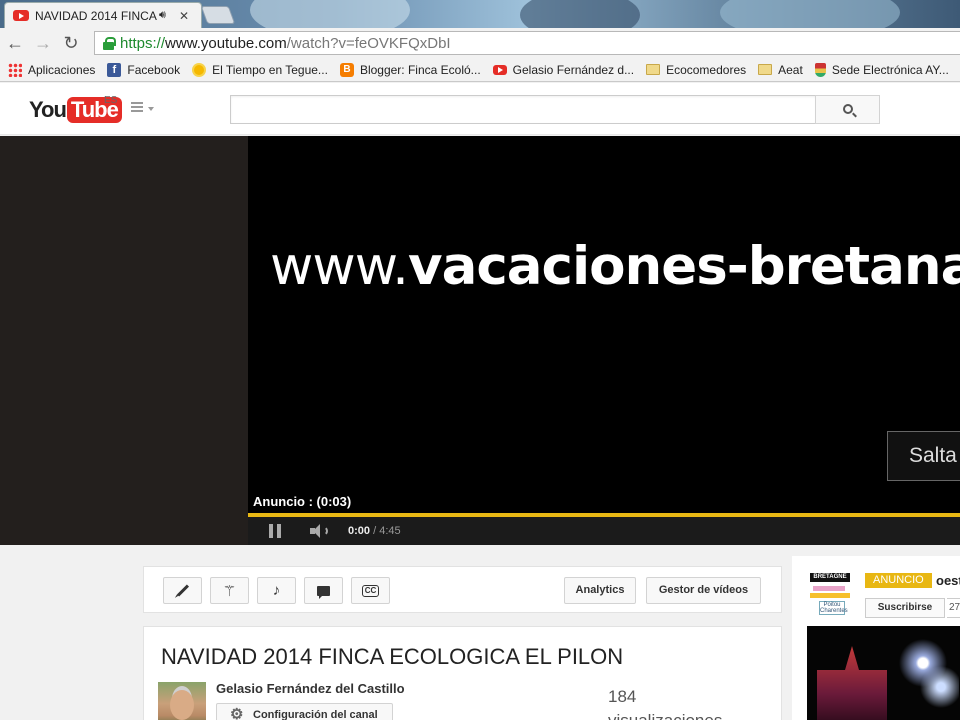 The height and width of the screenshot is (720, 960). I want to click on audio-button: ♪, so click(276, 590).